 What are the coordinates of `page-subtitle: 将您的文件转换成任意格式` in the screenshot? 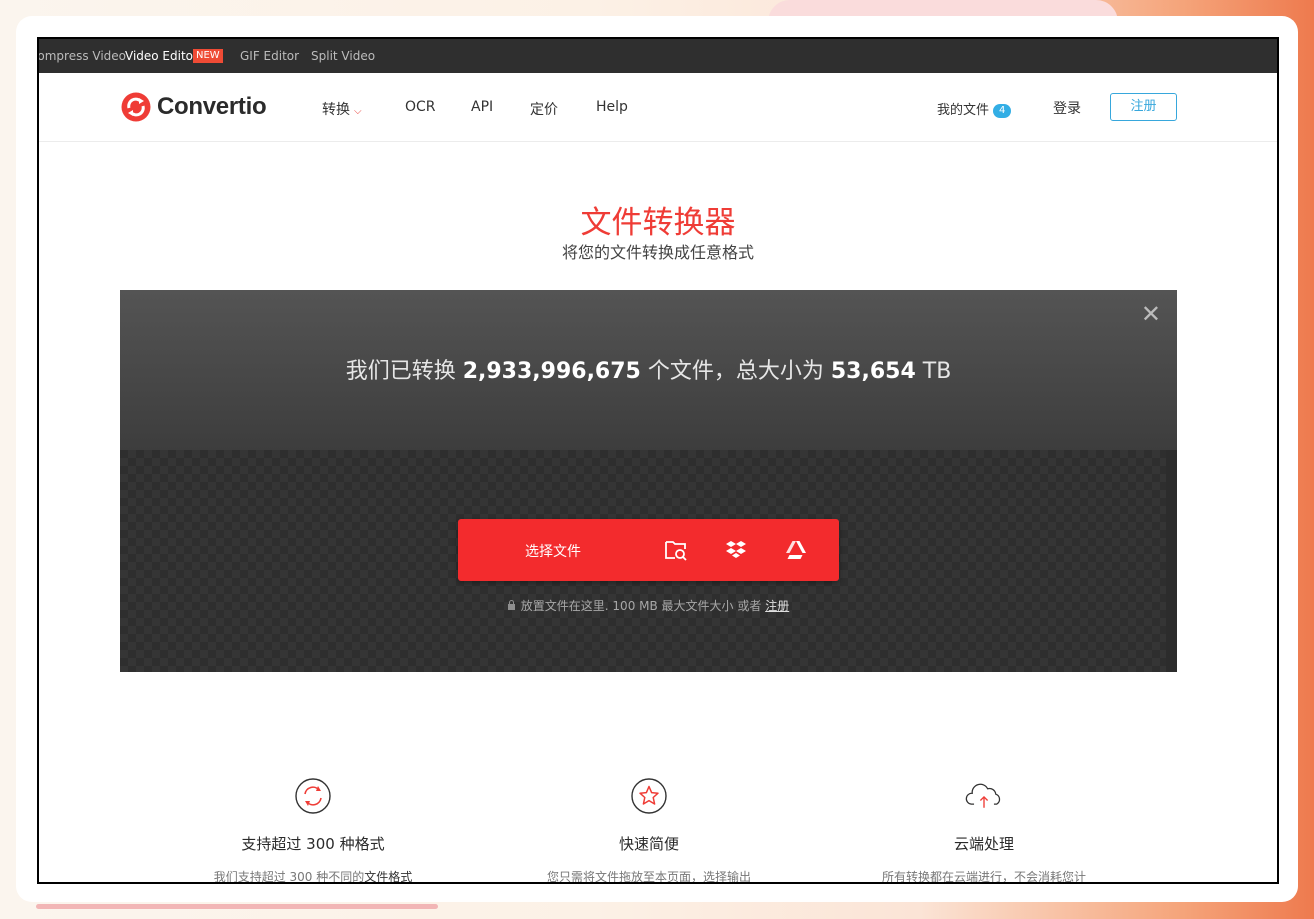 It's located at (657, 252).